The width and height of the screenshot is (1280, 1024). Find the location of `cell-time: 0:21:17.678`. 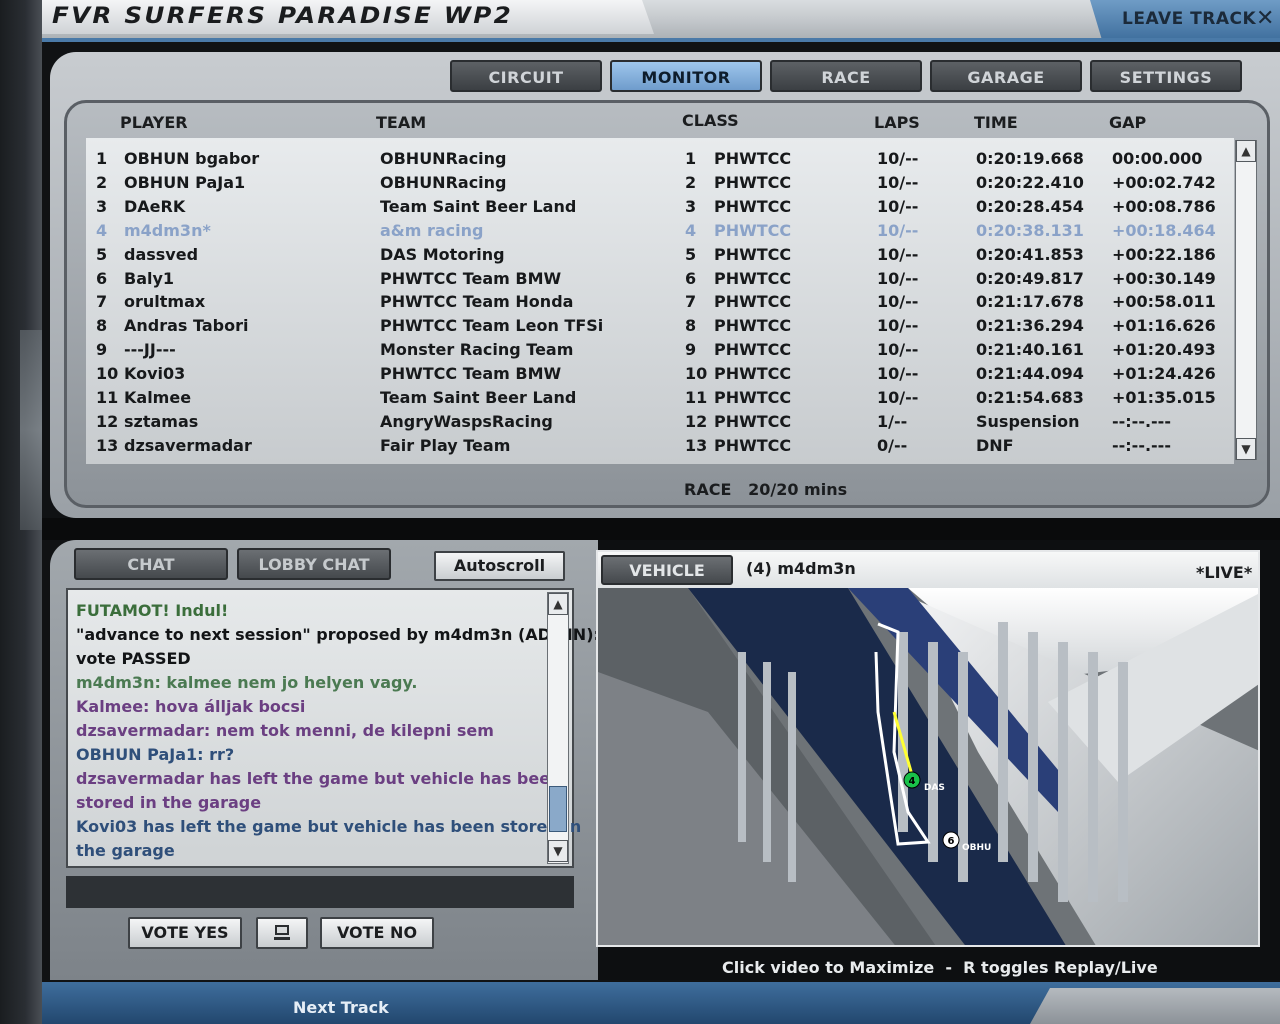

cell-time: 0:21:17.678 is located at coordinates (1030, 302).